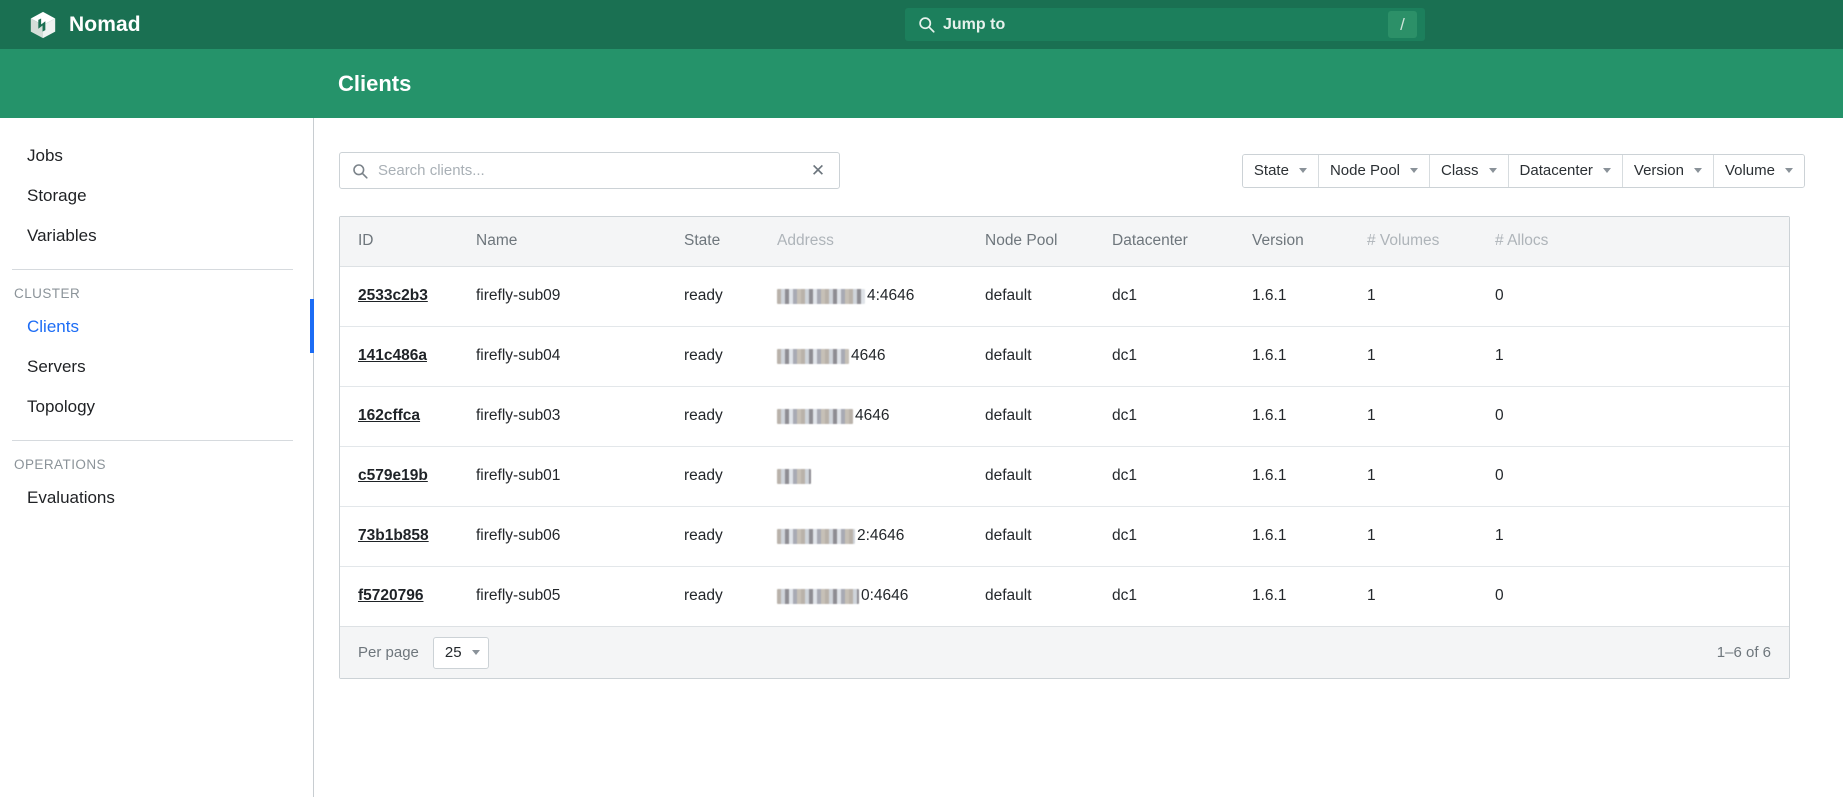 The image size is (1843, 797). What do you see at coordinates (712, 242) in the screenshot?
I see `column-header-state: State` at bounding box center [712, 242].